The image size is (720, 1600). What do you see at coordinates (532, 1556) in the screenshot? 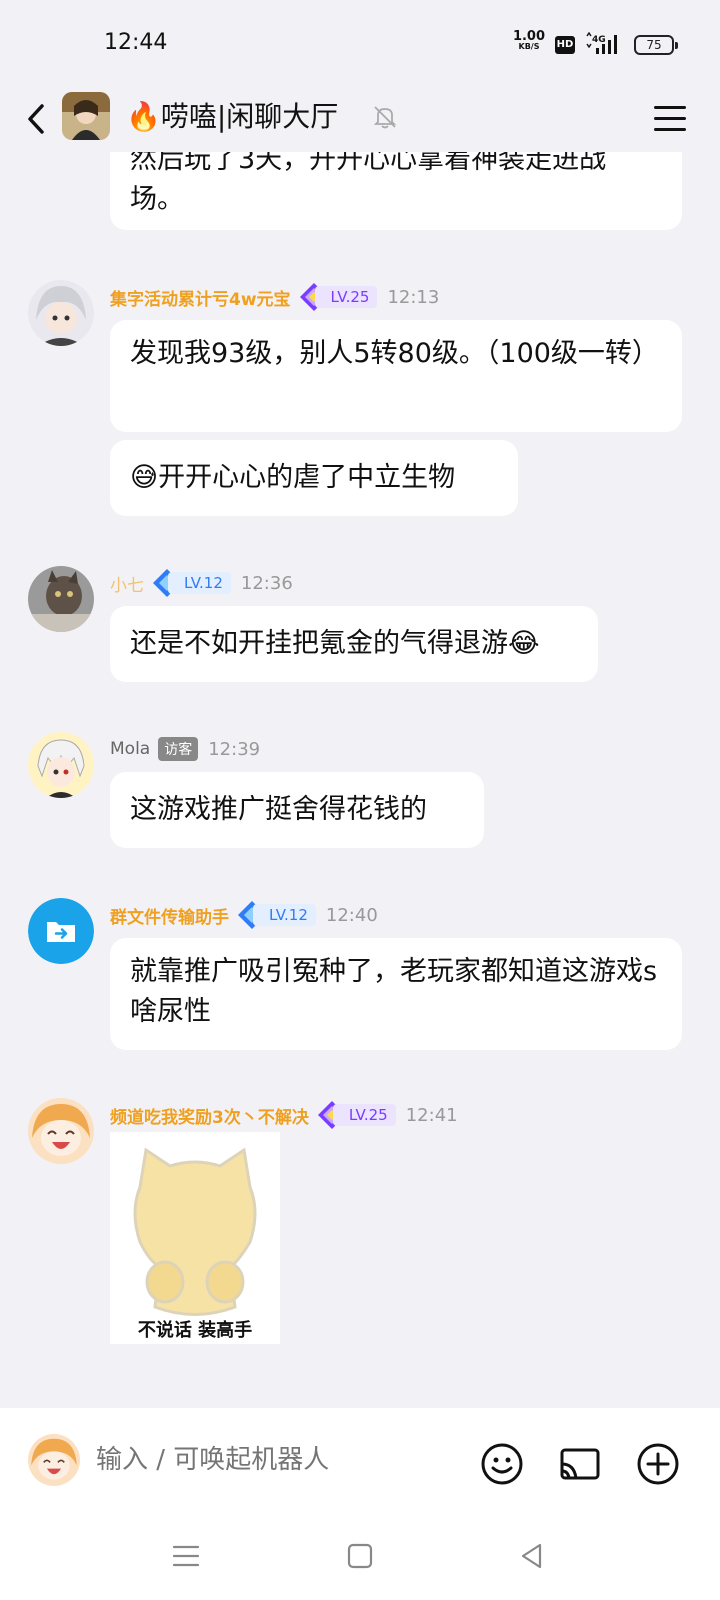
I see `back-nav-icon` at bounding box center [532, 1556].